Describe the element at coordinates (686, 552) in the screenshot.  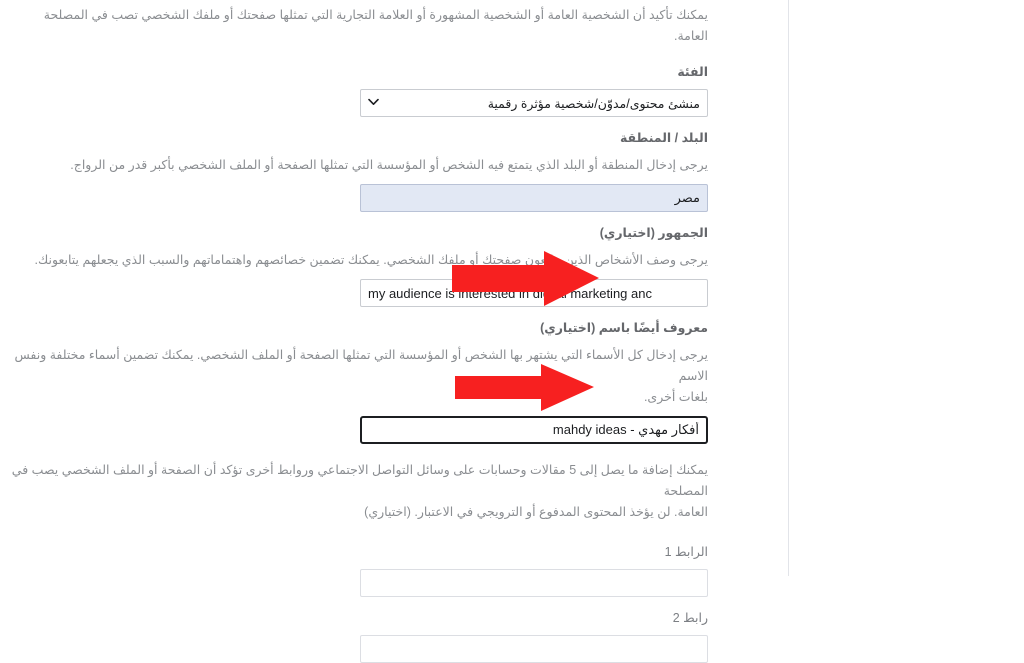
I see `link1-label: الرابط 1` at that location.